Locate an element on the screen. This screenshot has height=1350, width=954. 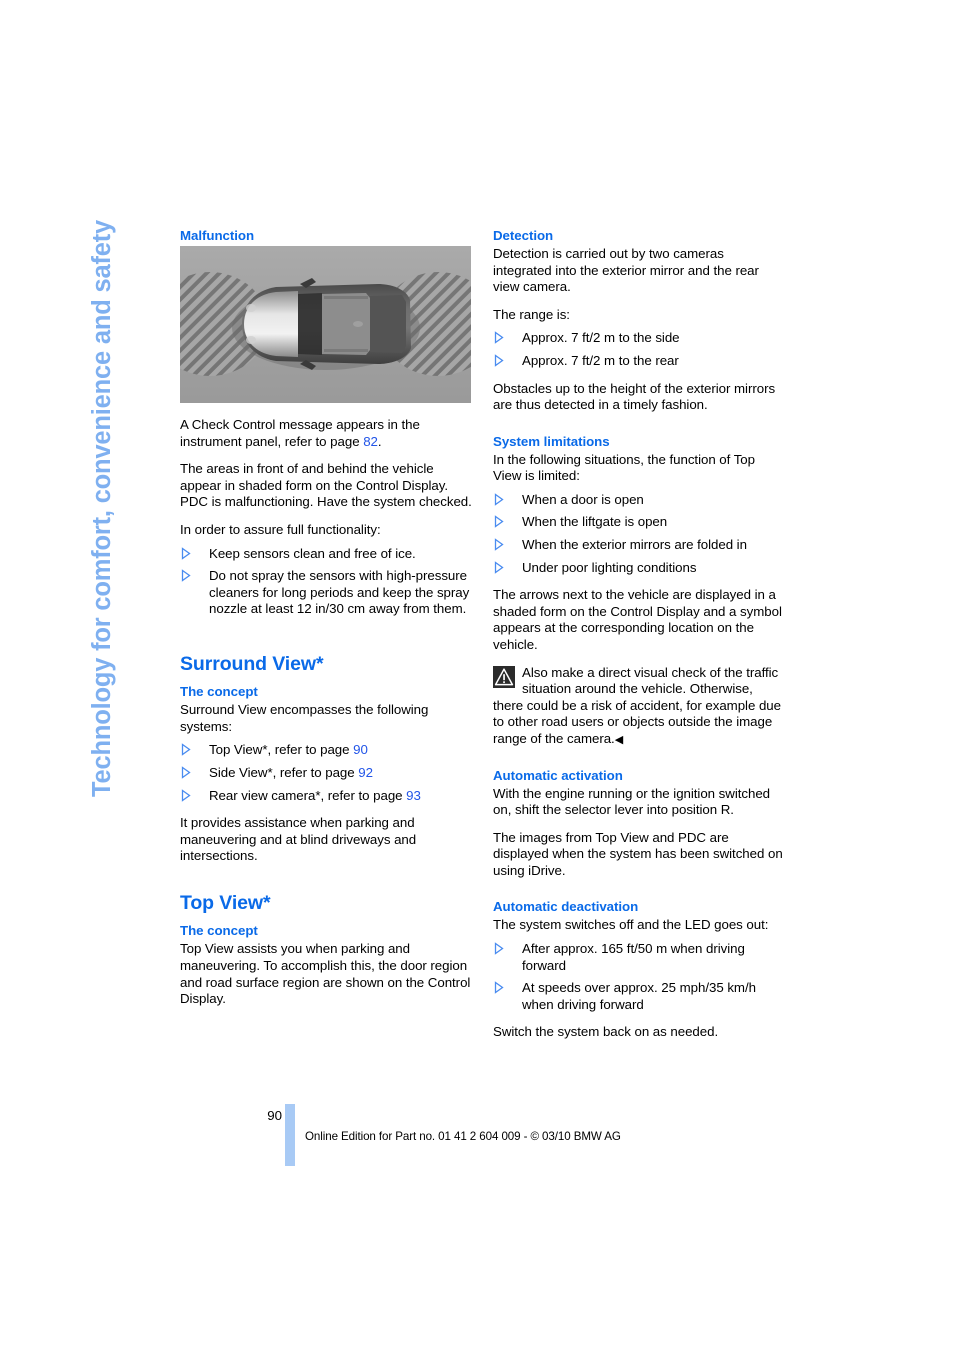
heading-detection: Detection is located at coordinates (523, 235).